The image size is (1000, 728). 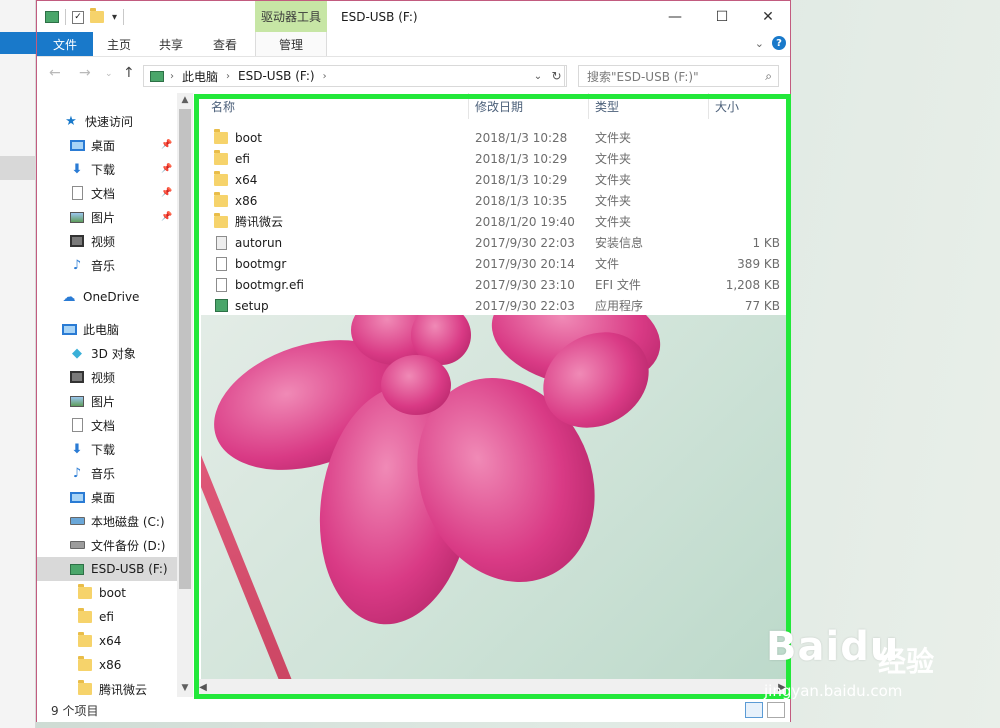 What do you see at coordinates (123, 689) in the screenshot?
I see `sidebar-item-label: 腾讯微云` at bounding box center [123, 689].